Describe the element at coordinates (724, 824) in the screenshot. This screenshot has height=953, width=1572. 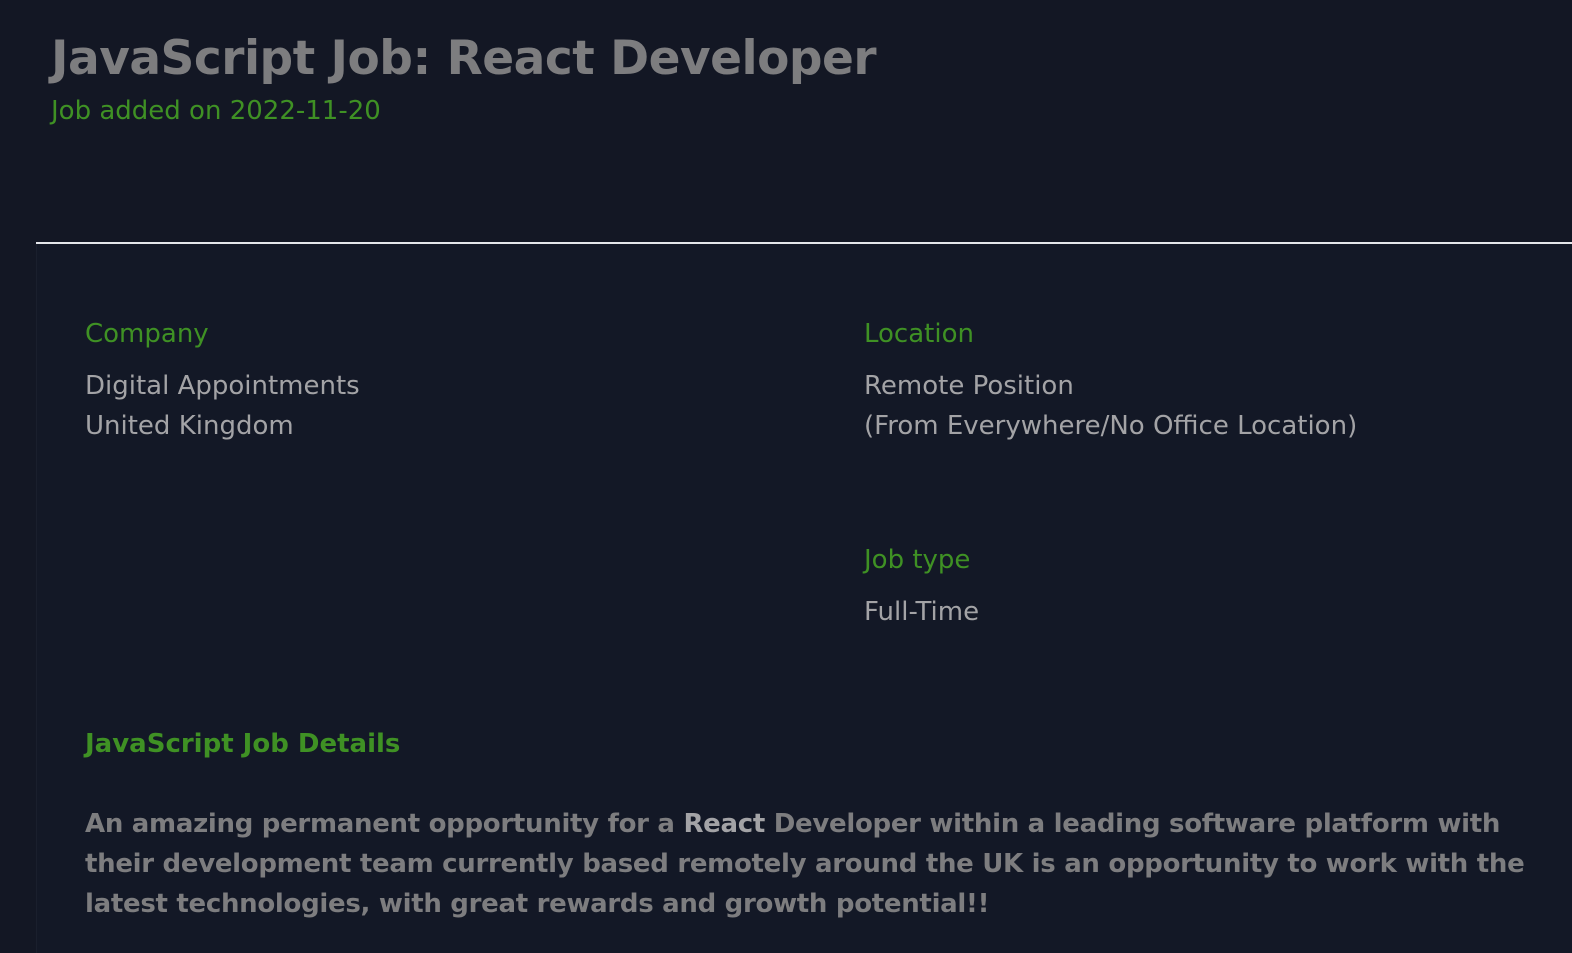
I see `description-highlight: React` at that location.